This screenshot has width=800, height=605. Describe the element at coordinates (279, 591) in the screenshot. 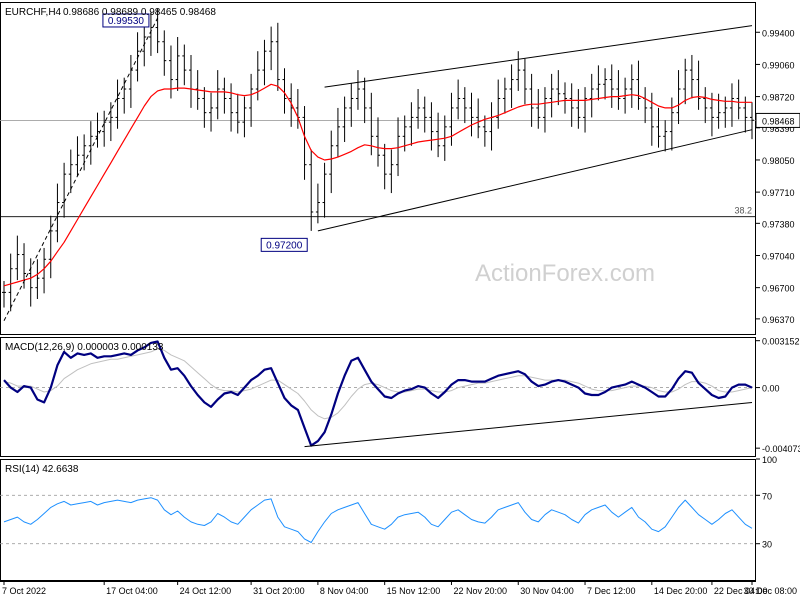

I see `time-tick-label: 31 Oct 20:00` at that location.